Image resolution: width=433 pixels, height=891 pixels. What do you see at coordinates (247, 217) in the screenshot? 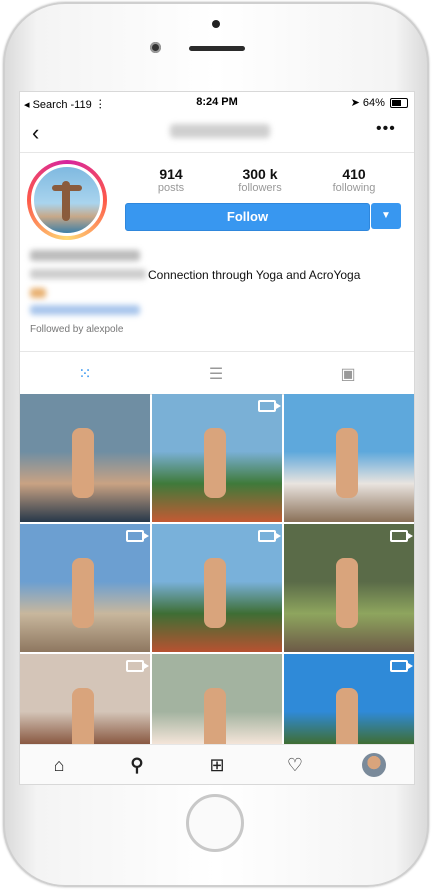
I see `follow-button: Follow` at bounding box center [247, 217].